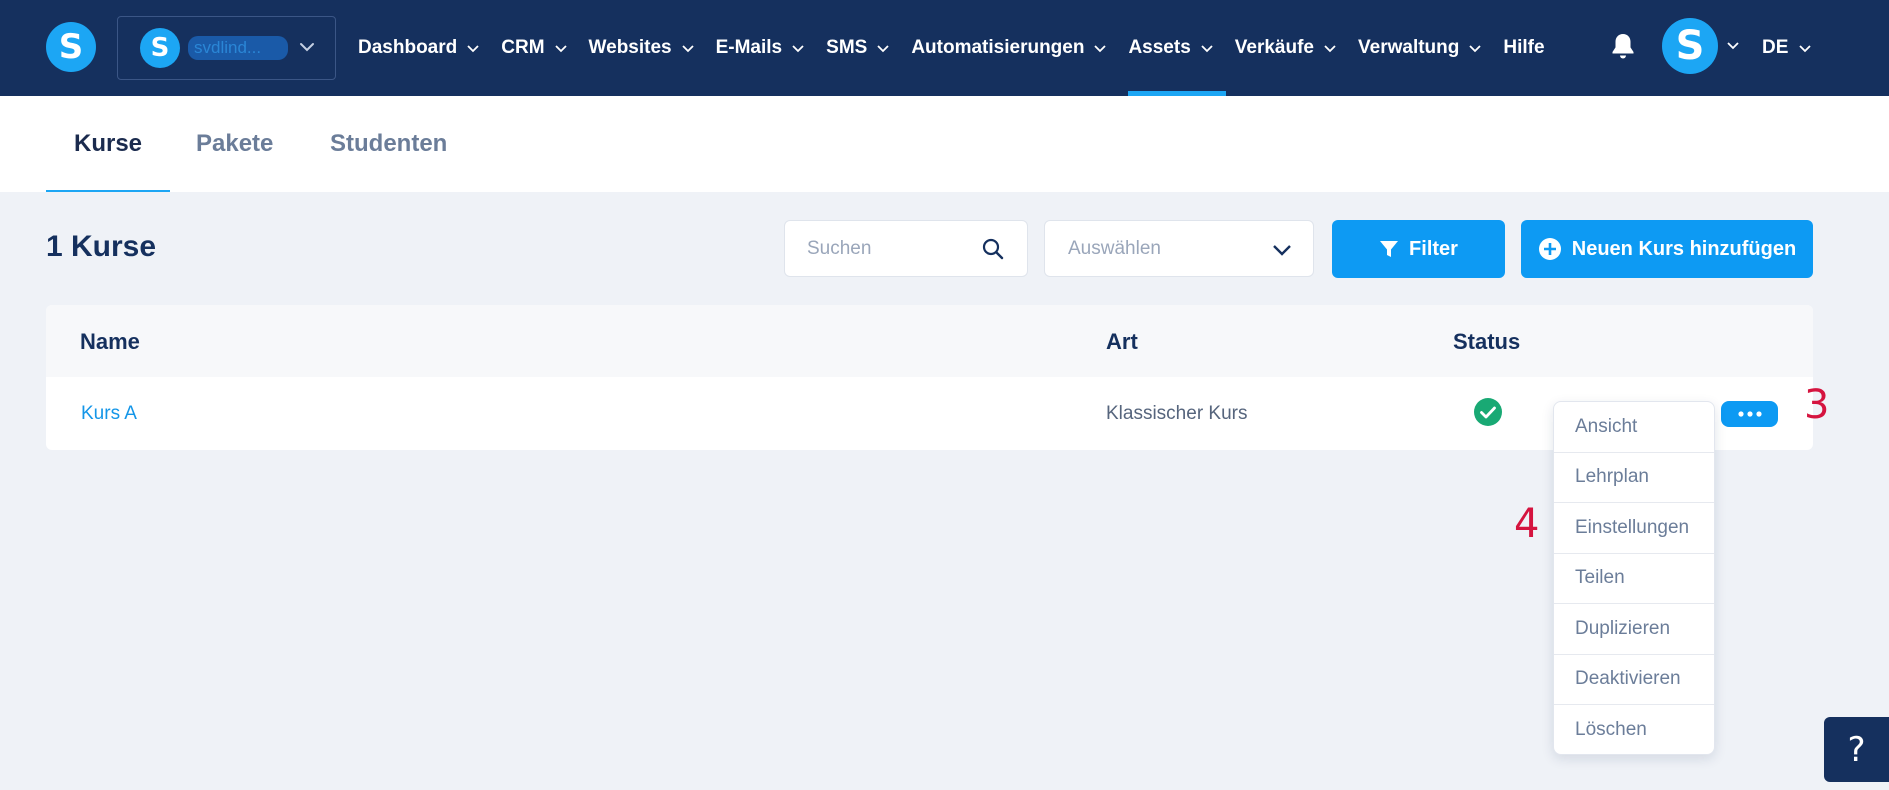 The height and width of the screenshot is (790, 1889). I want to click on select-placeholder: Auswählen, so click(1114, 248).